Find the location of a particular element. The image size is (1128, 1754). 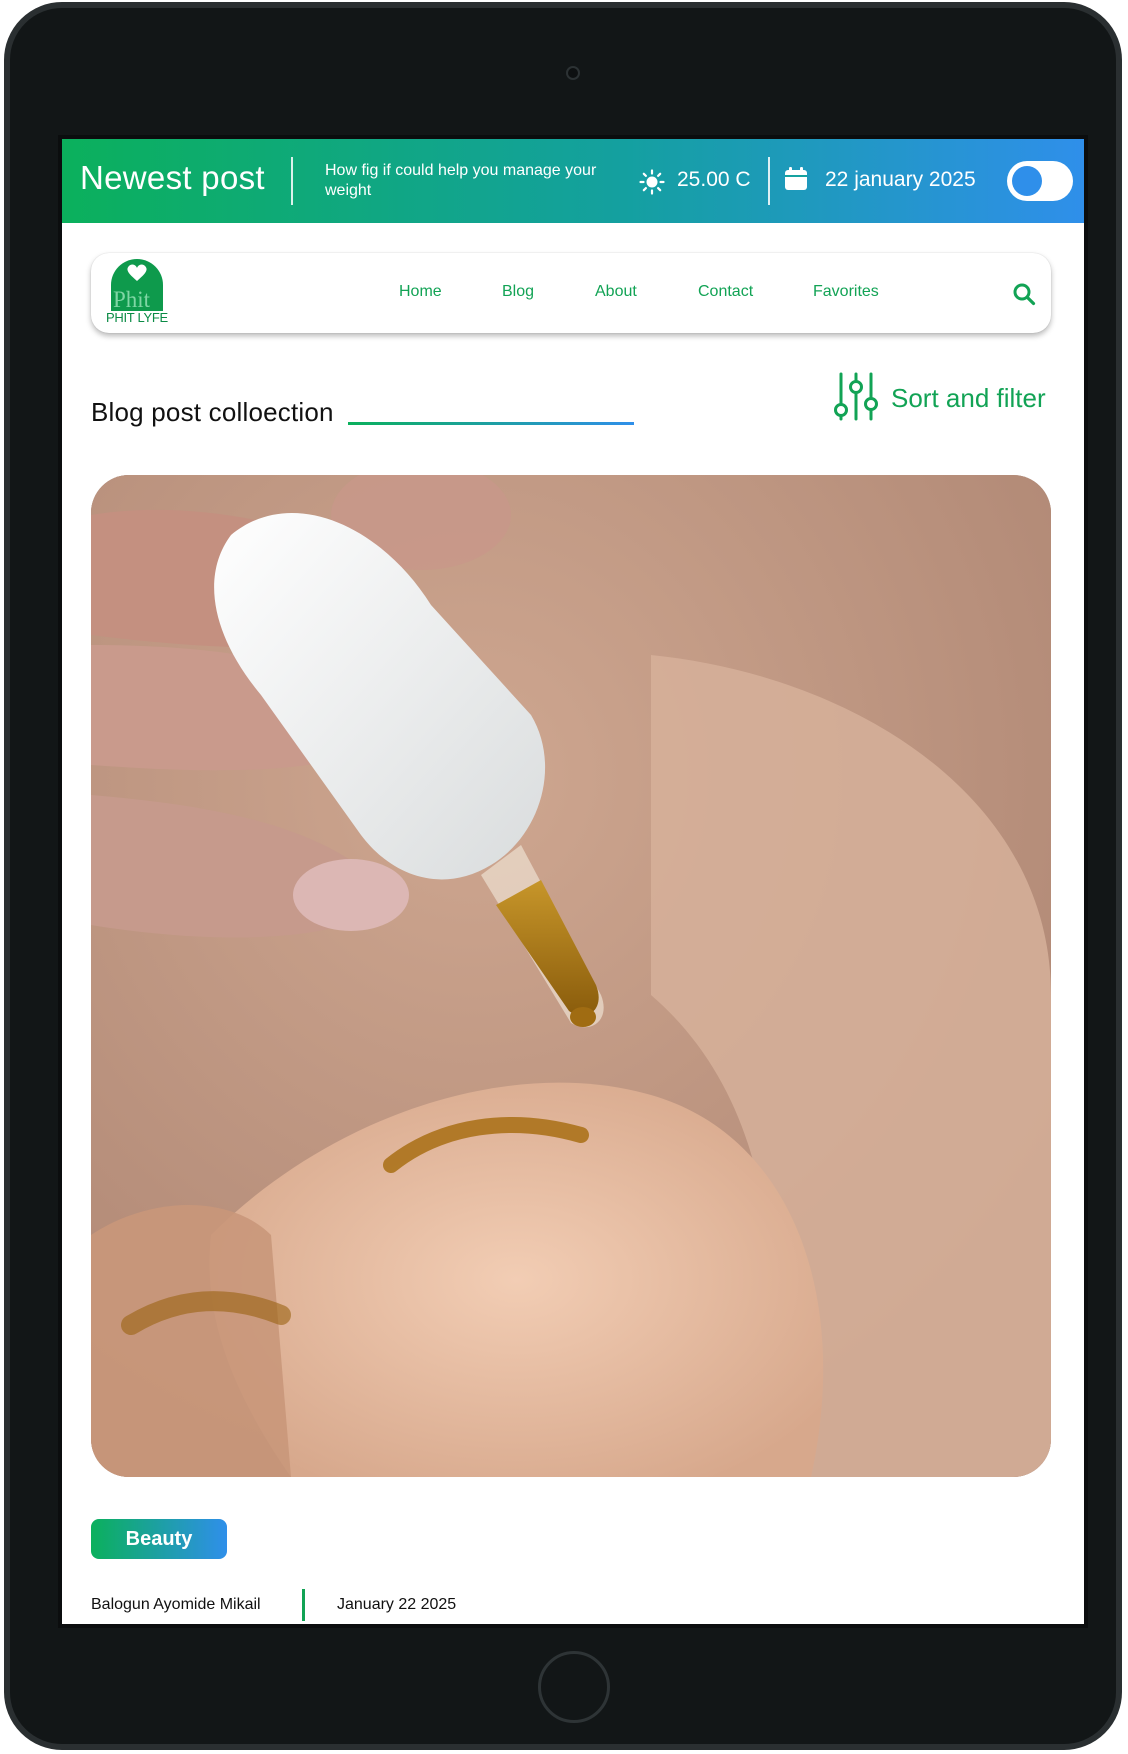

logo-mark-icon: Phit is located at coordinates (137, 285).